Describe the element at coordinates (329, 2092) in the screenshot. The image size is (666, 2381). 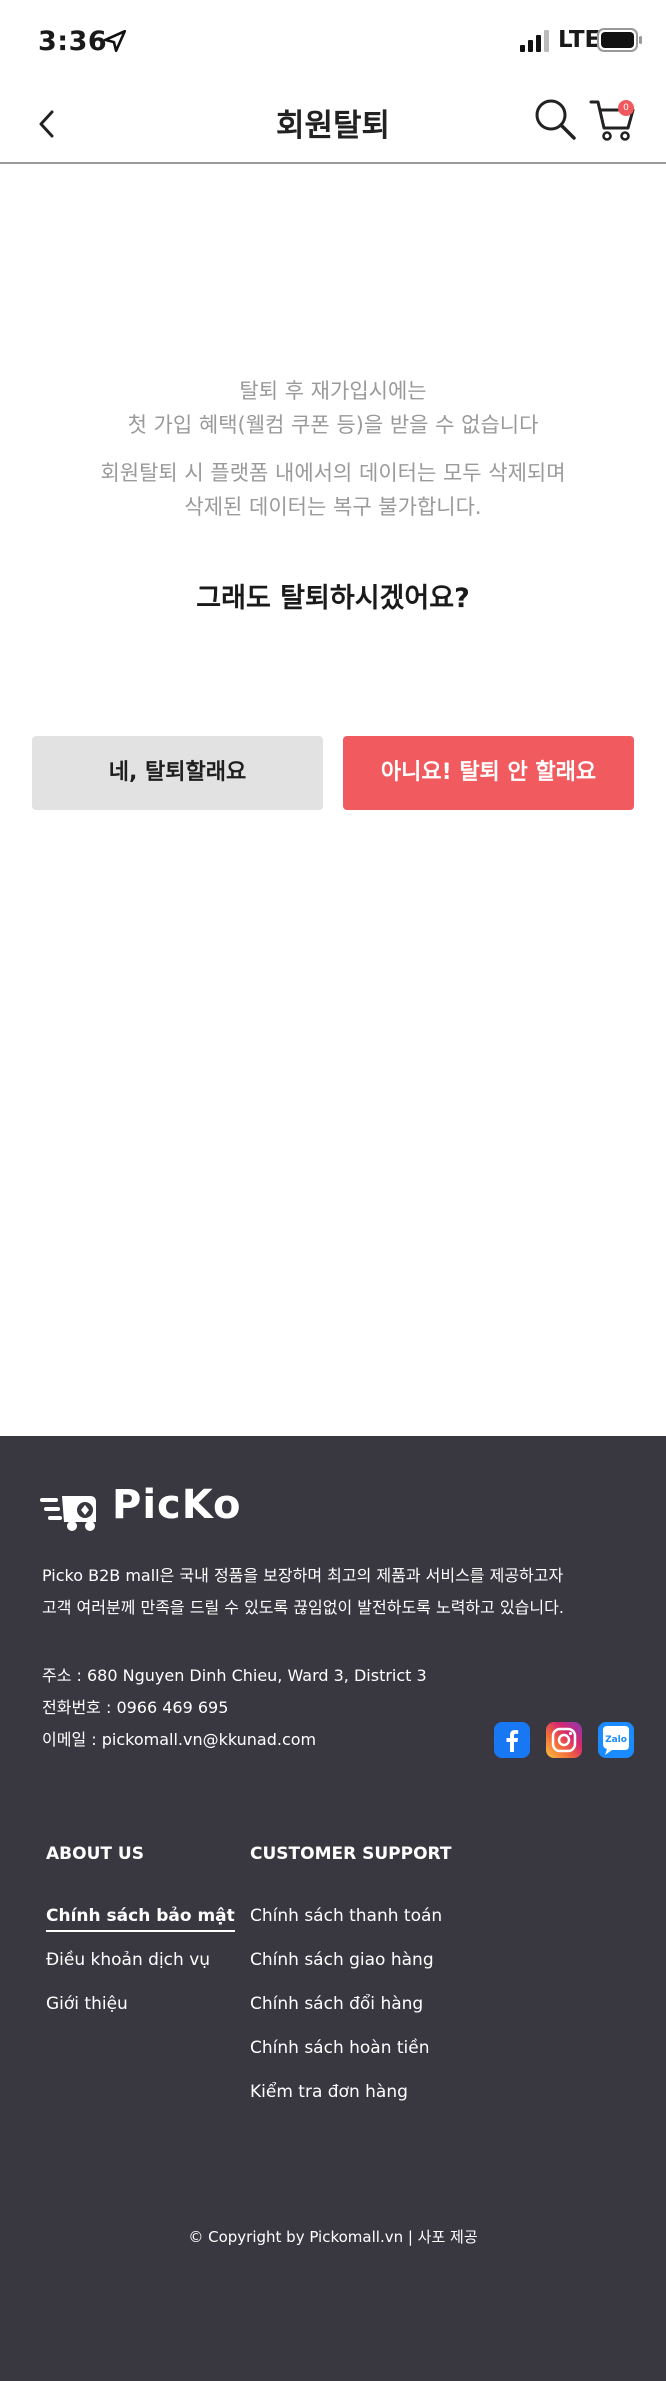
I see `footer-link-order-check: Kiểm tra đơn hàng` at that location.